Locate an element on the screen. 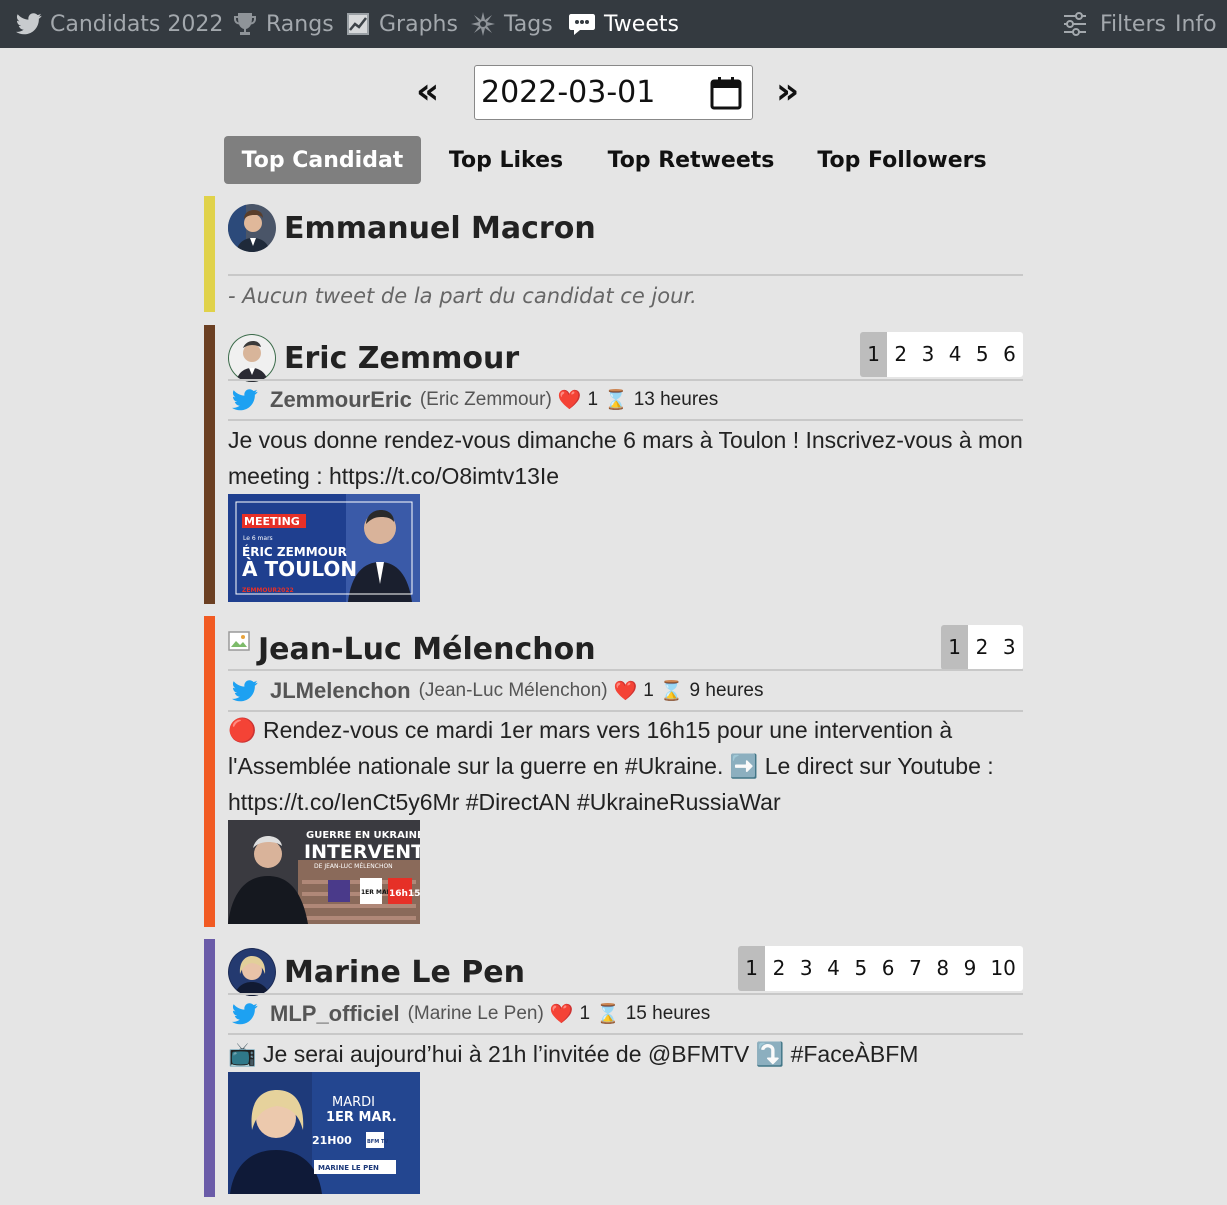 This screenshot has width=1227, height=1205. tweet-time: 15 heures is located at coordinates (668, 1013).